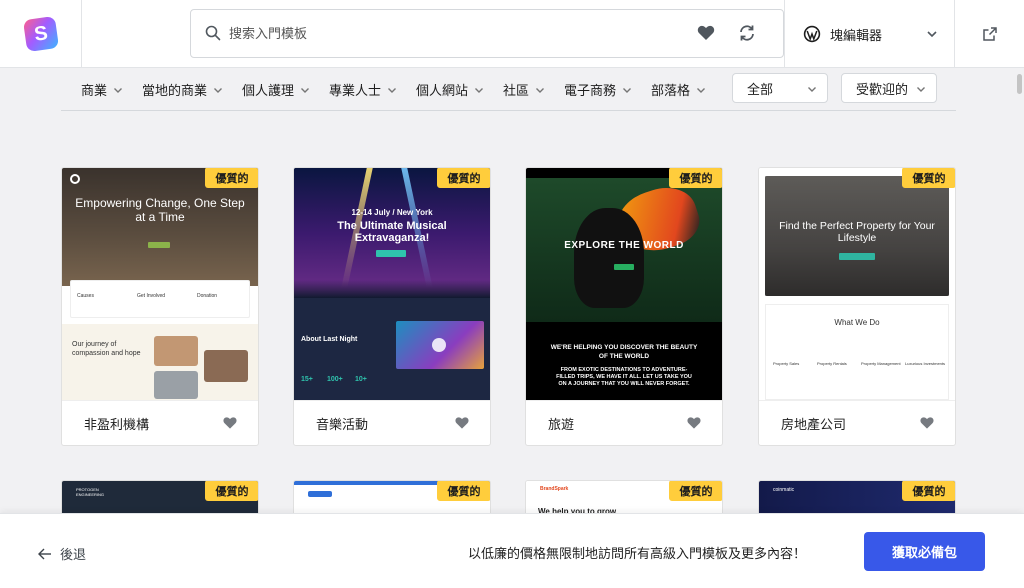 The height and width of the screenshot is (588, 1024). Describe the element at coordinates (342, 425) in the screenshot. I see `template-title: 音樂活動` at that location.